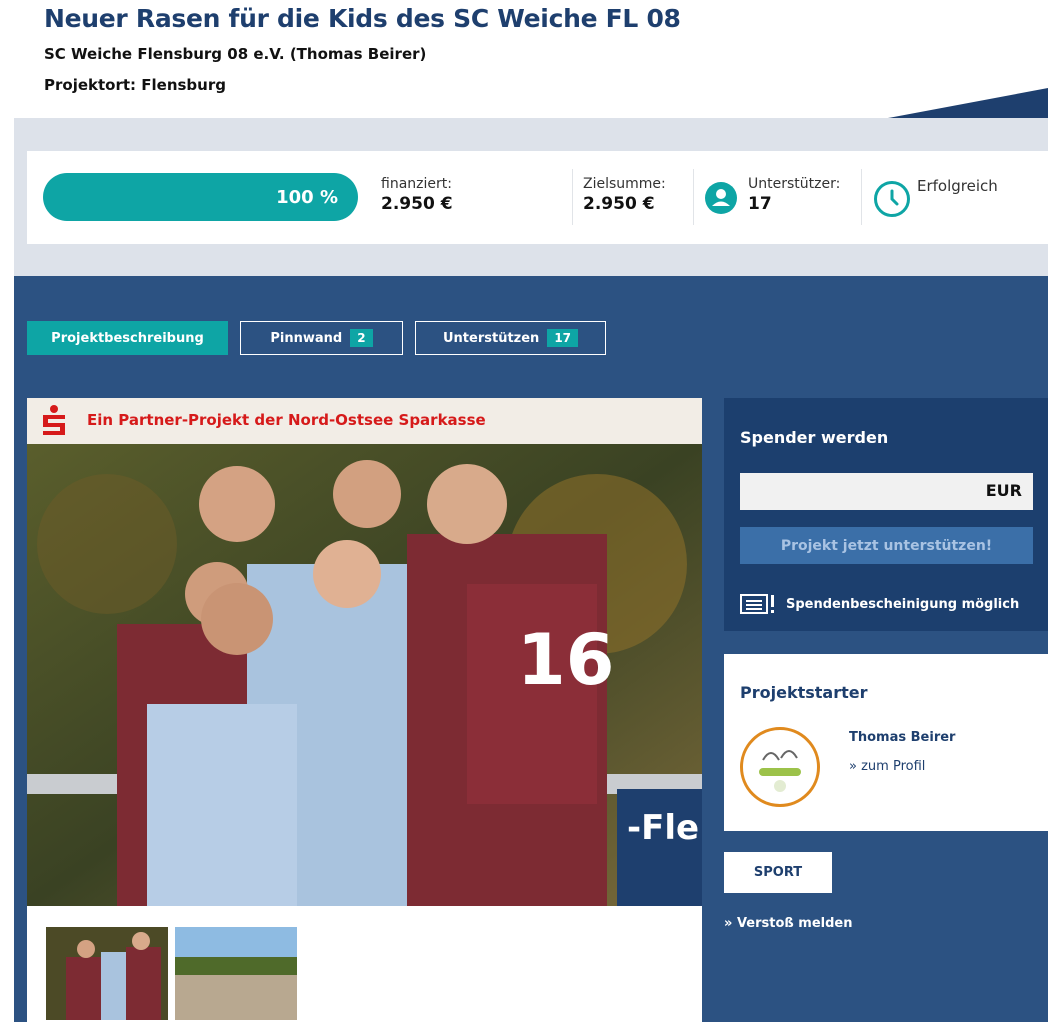 This screenshot has width=1048, height=1022. I want to click on receipt-icon, so click(757, 604).